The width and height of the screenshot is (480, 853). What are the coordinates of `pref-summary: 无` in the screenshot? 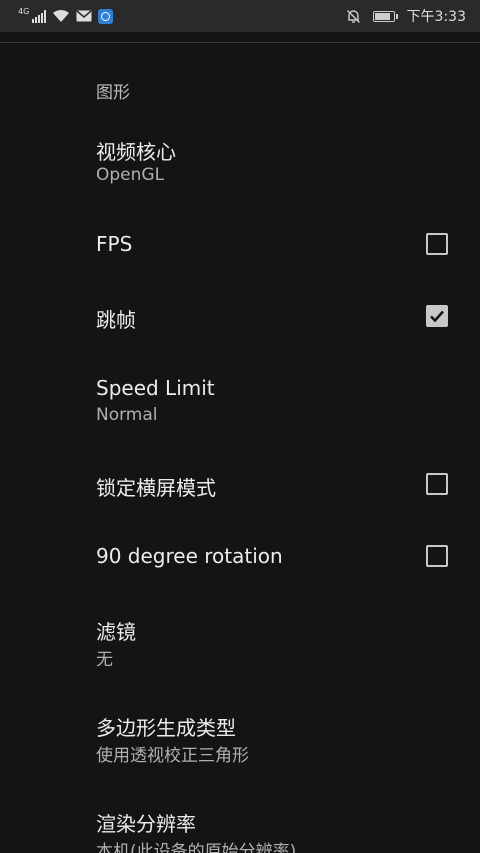 It's located at (104, 660).